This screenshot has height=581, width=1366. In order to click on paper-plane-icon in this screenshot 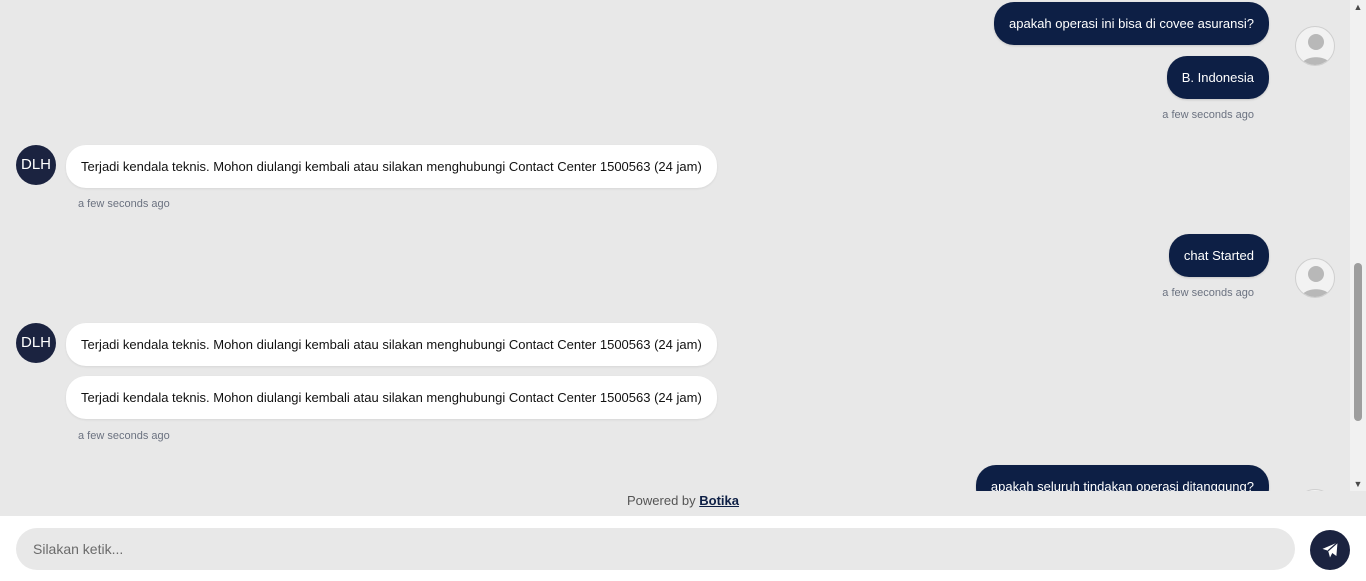, I will do `click(1330, 550)`.